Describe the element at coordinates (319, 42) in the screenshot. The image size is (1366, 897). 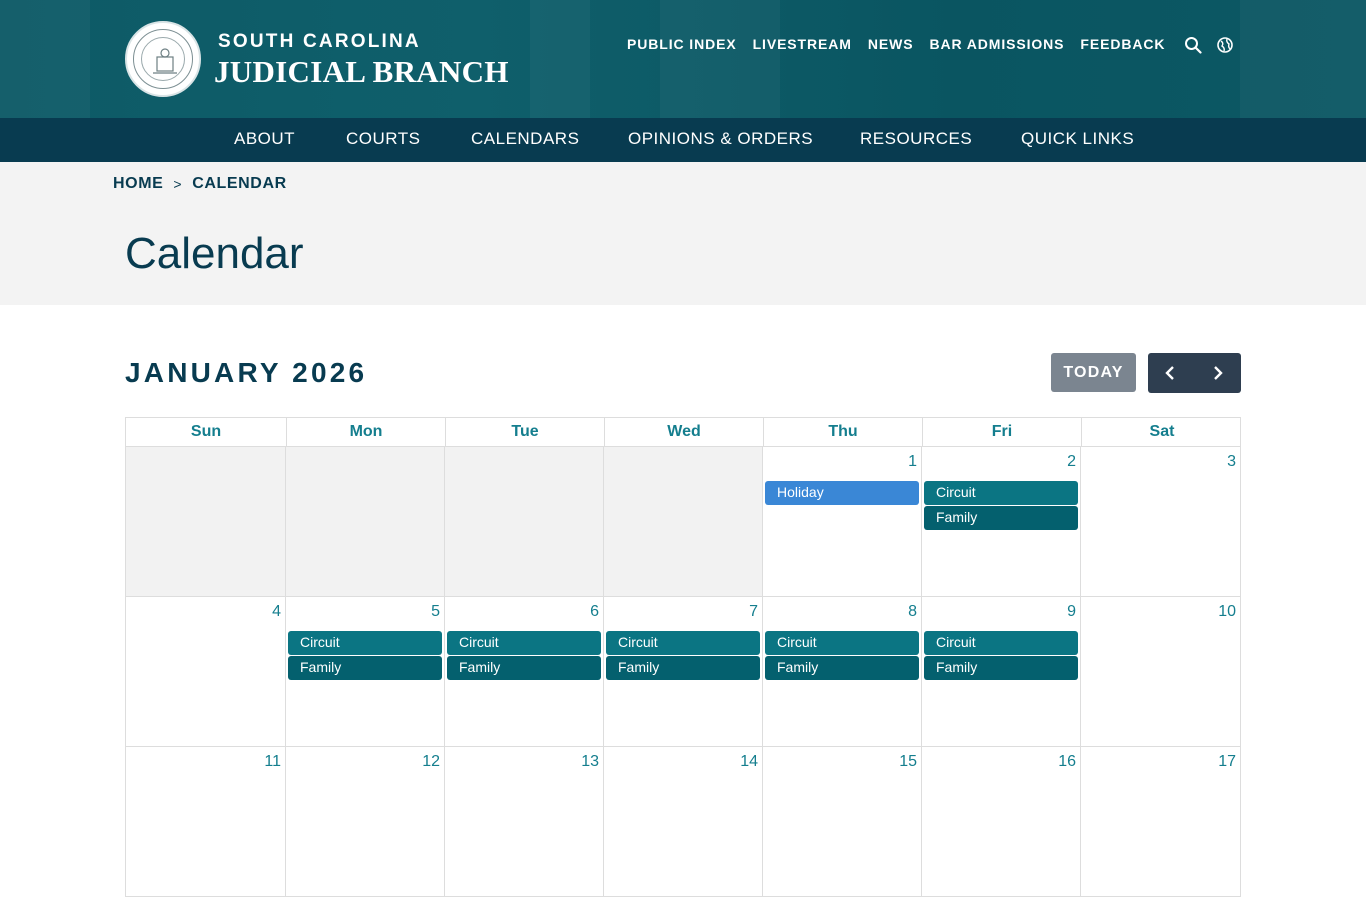
I see `brand-subtitle: SOUTH CAROLINA` at that location.